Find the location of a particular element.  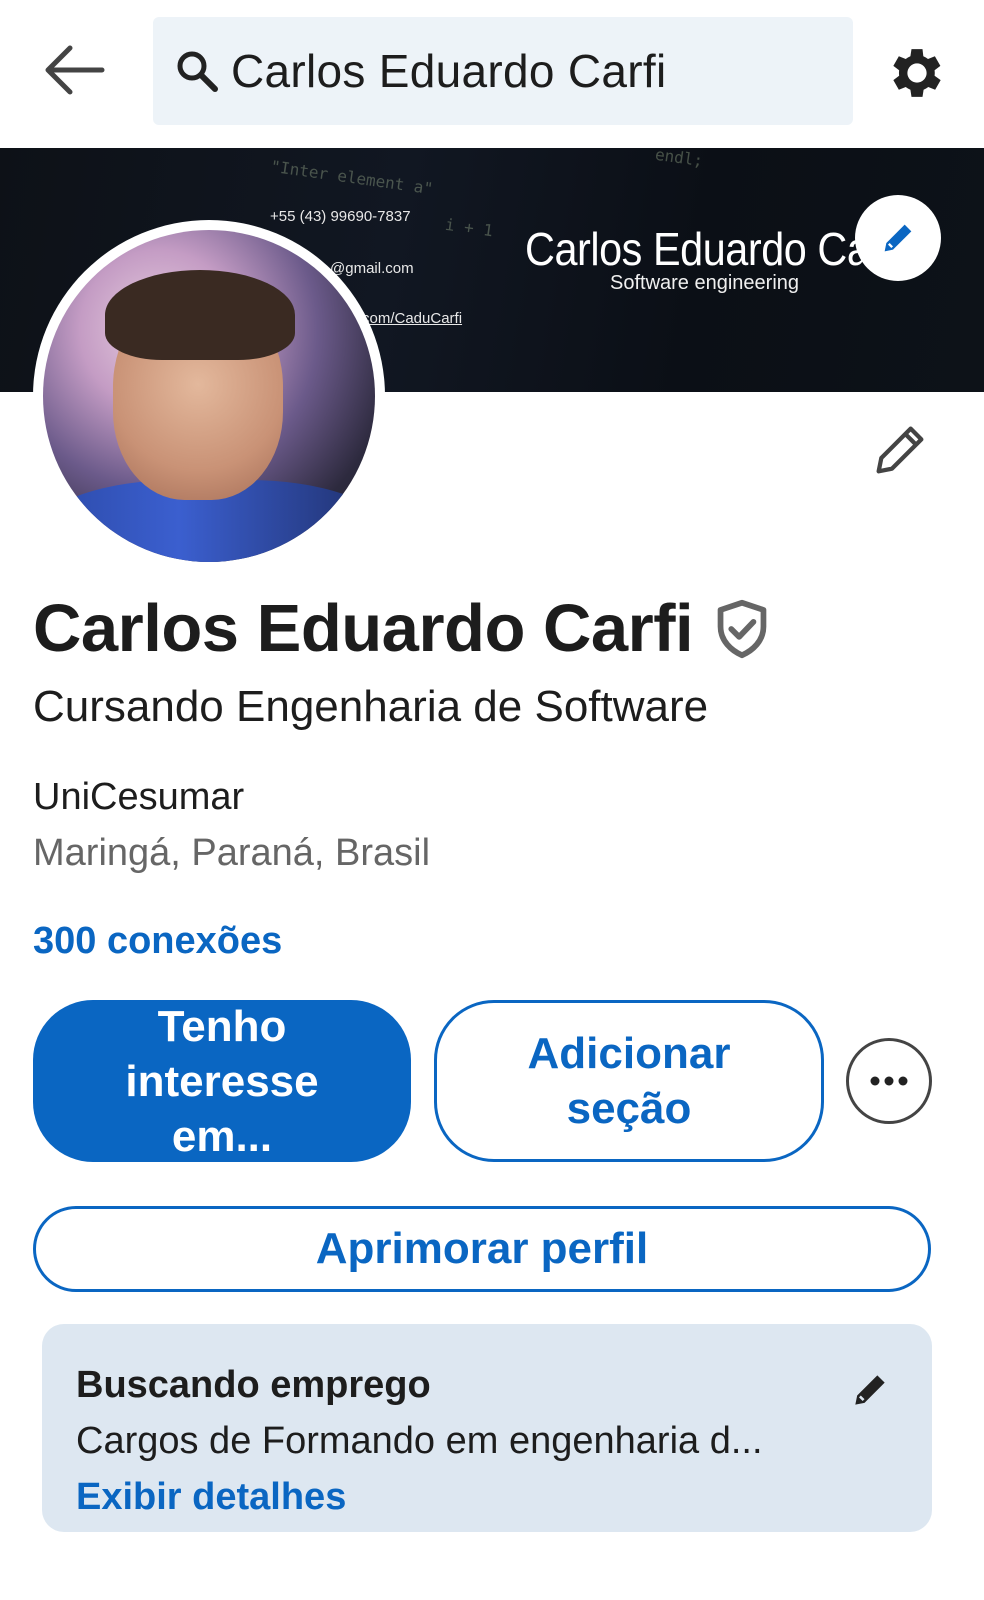

back-arrow-icon is located at coordinates (75, 70).